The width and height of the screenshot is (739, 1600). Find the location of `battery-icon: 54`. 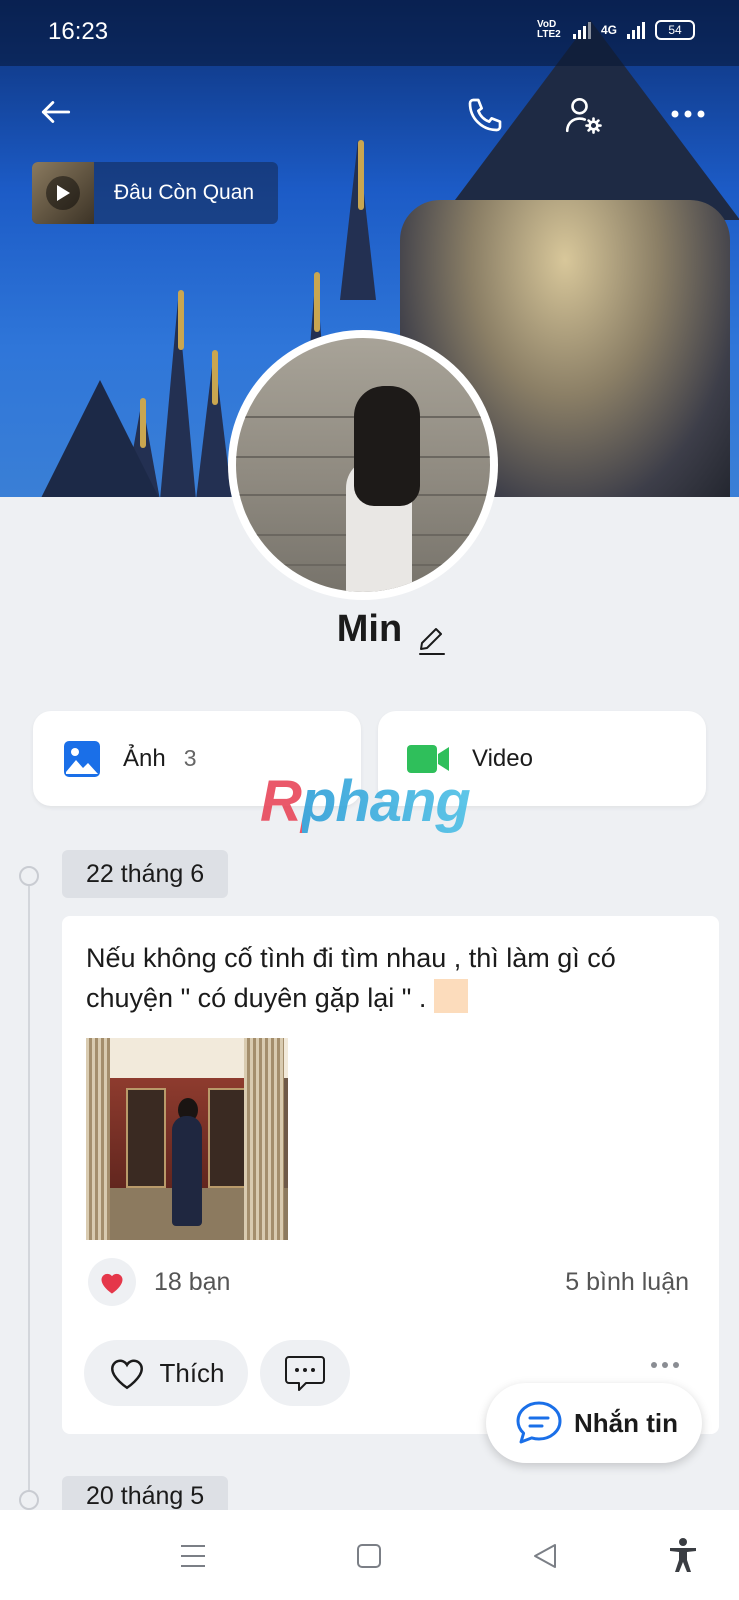

battery-icon: 54 is located at coordinates (675, 30).